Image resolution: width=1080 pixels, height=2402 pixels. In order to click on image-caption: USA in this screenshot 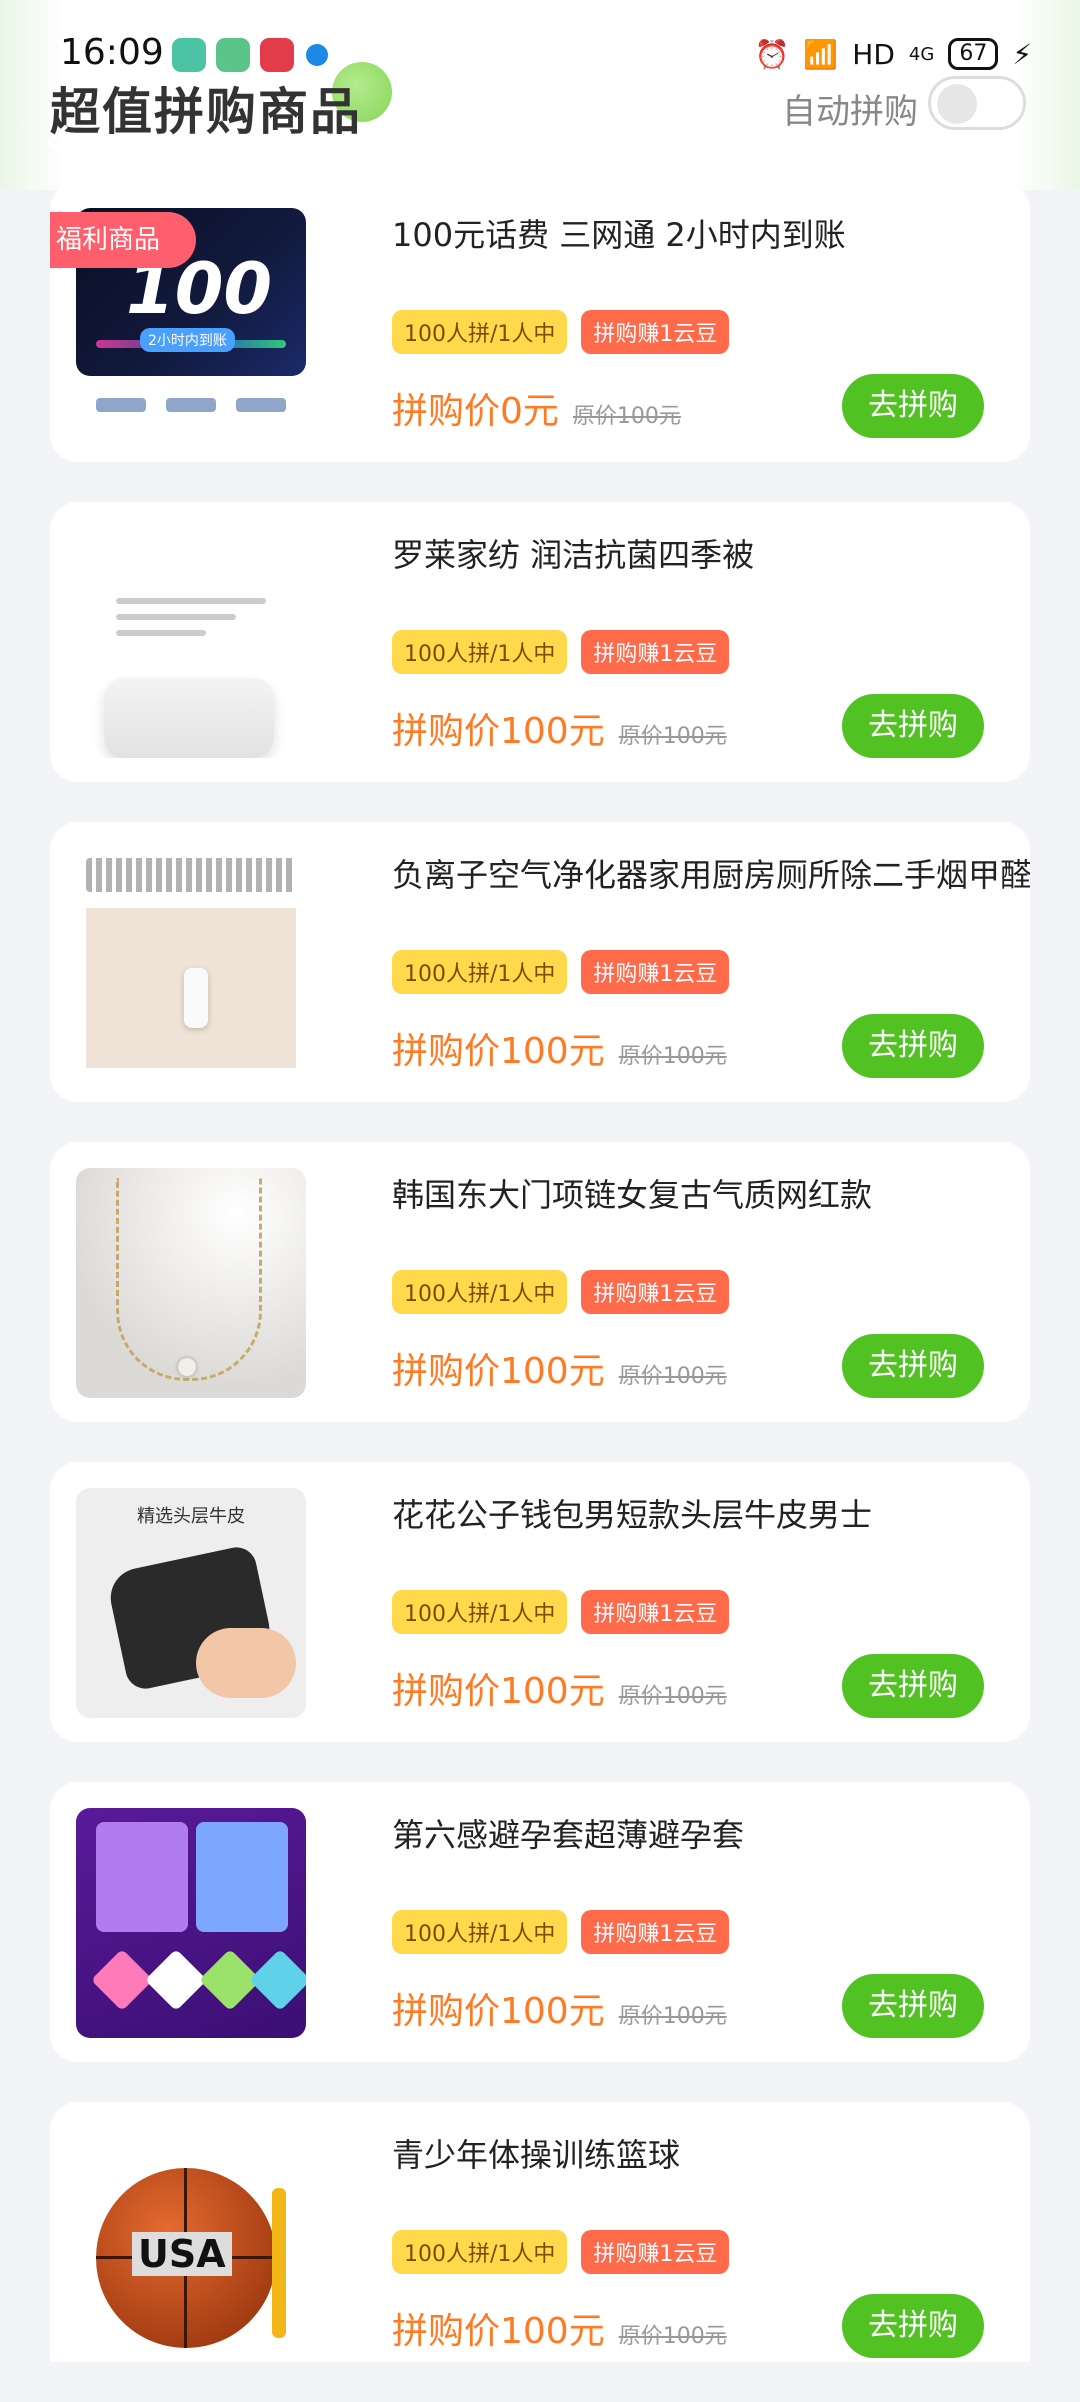, I will do `click(182, 2254)`.